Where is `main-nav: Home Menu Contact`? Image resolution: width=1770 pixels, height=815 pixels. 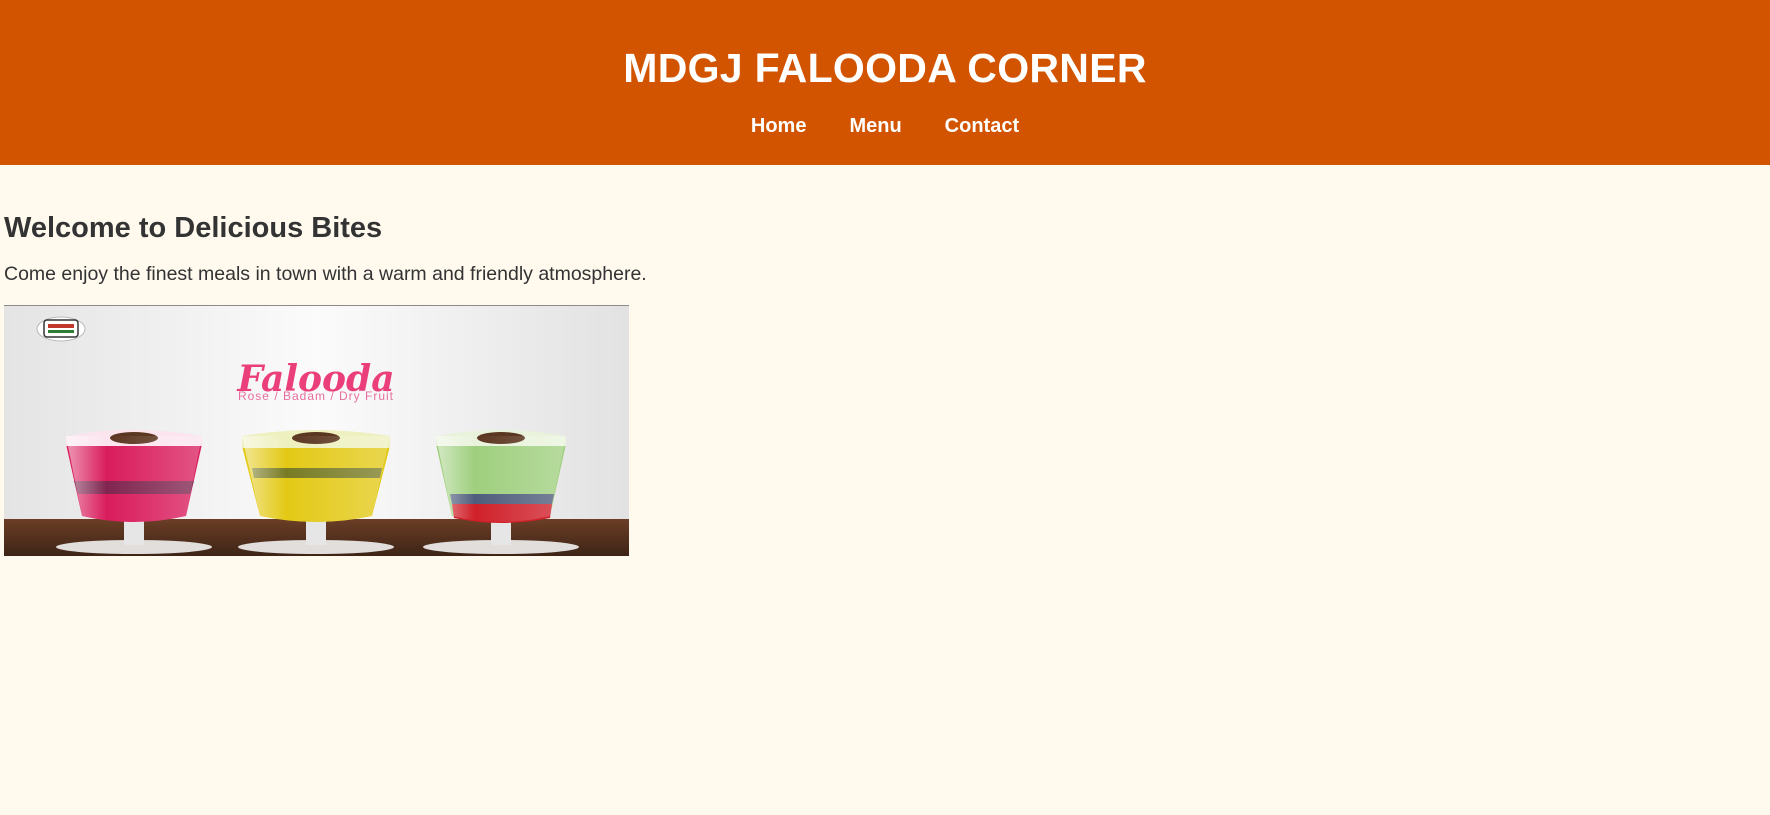
main-nav: Home Menu Contact is located at coordinates (885, 126).